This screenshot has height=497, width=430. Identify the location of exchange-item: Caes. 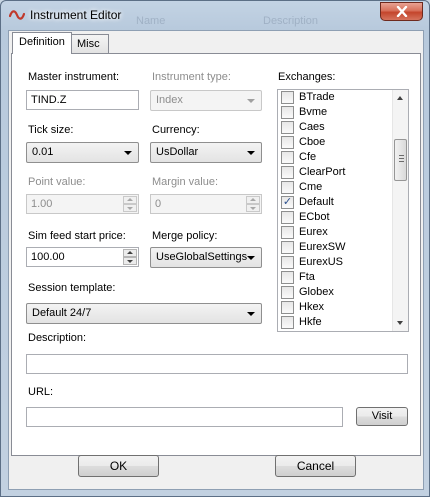
(343, 127).